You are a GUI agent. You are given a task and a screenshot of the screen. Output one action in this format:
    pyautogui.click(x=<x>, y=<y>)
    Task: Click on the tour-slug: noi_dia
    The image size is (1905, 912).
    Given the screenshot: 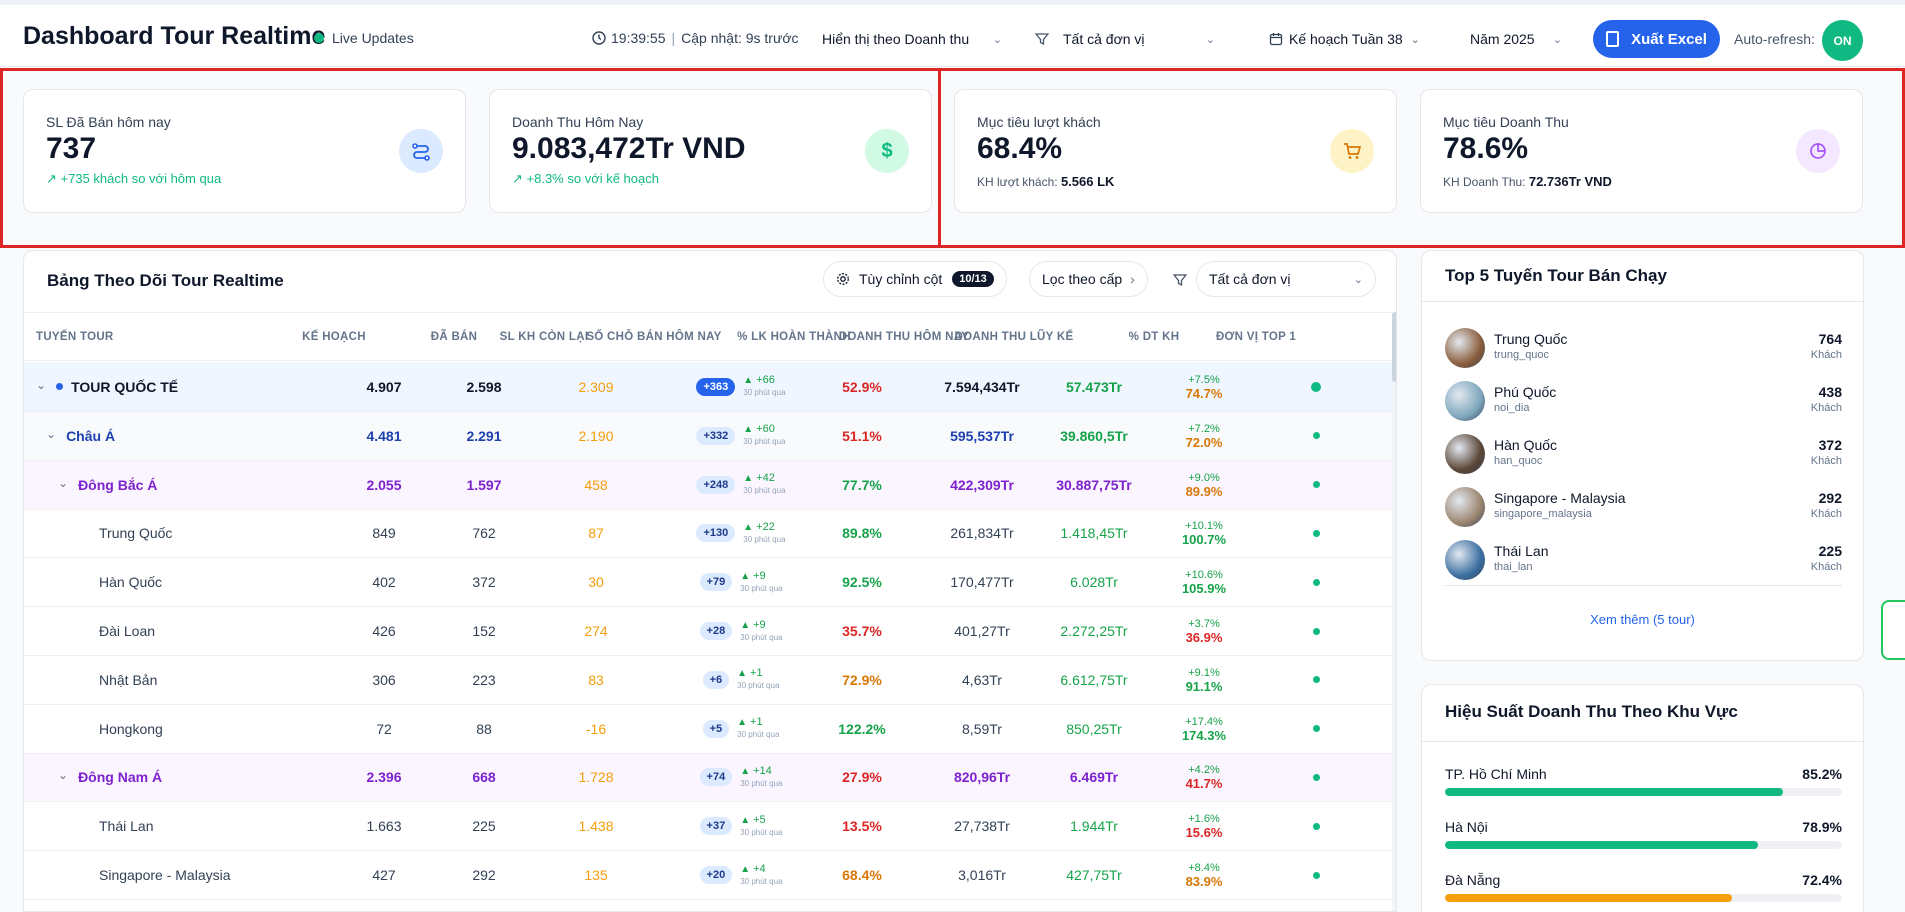 What is the action you would take?
    pyautogui.click(x=1512, y=408)
    